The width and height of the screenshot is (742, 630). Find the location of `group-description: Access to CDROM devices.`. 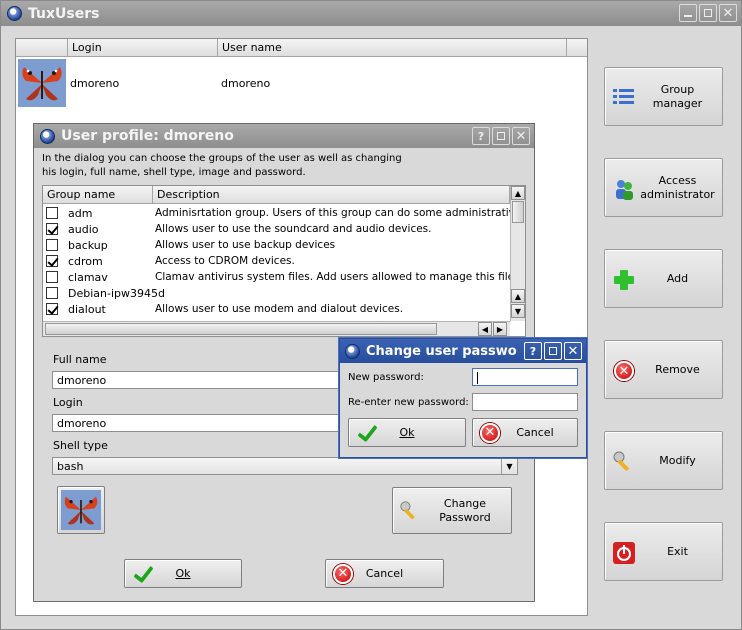

group-description: Access to CDROM devices. is located at coordinates (225, 261).